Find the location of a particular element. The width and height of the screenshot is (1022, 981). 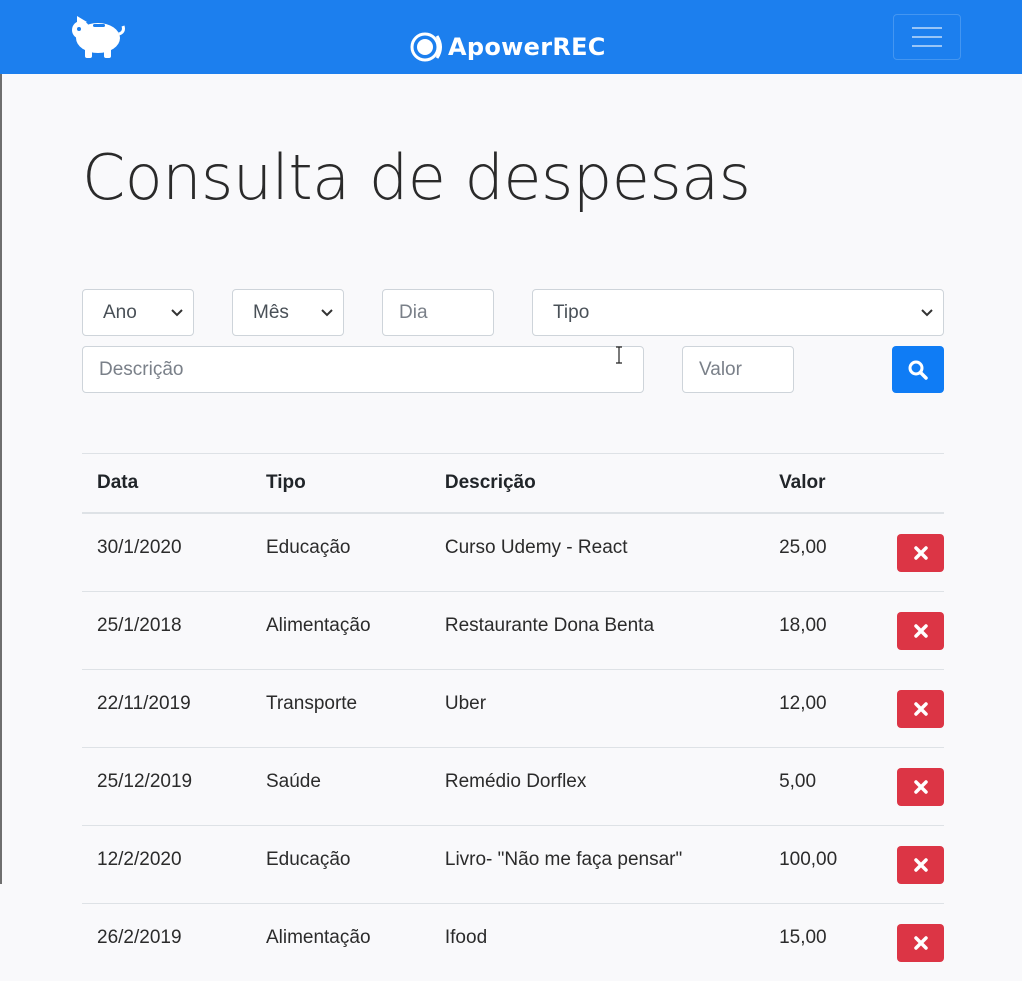

cell-data: 12/2/2020 is located at coordinates (166, 865).